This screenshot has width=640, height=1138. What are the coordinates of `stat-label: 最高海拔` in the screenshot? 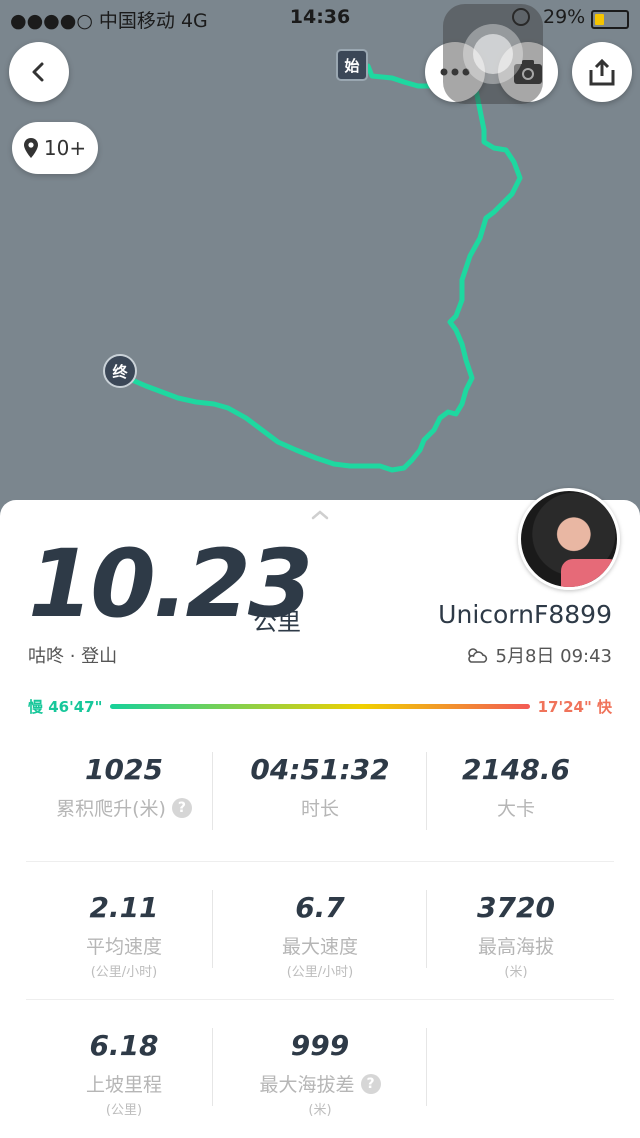 It's located at (515, 947).